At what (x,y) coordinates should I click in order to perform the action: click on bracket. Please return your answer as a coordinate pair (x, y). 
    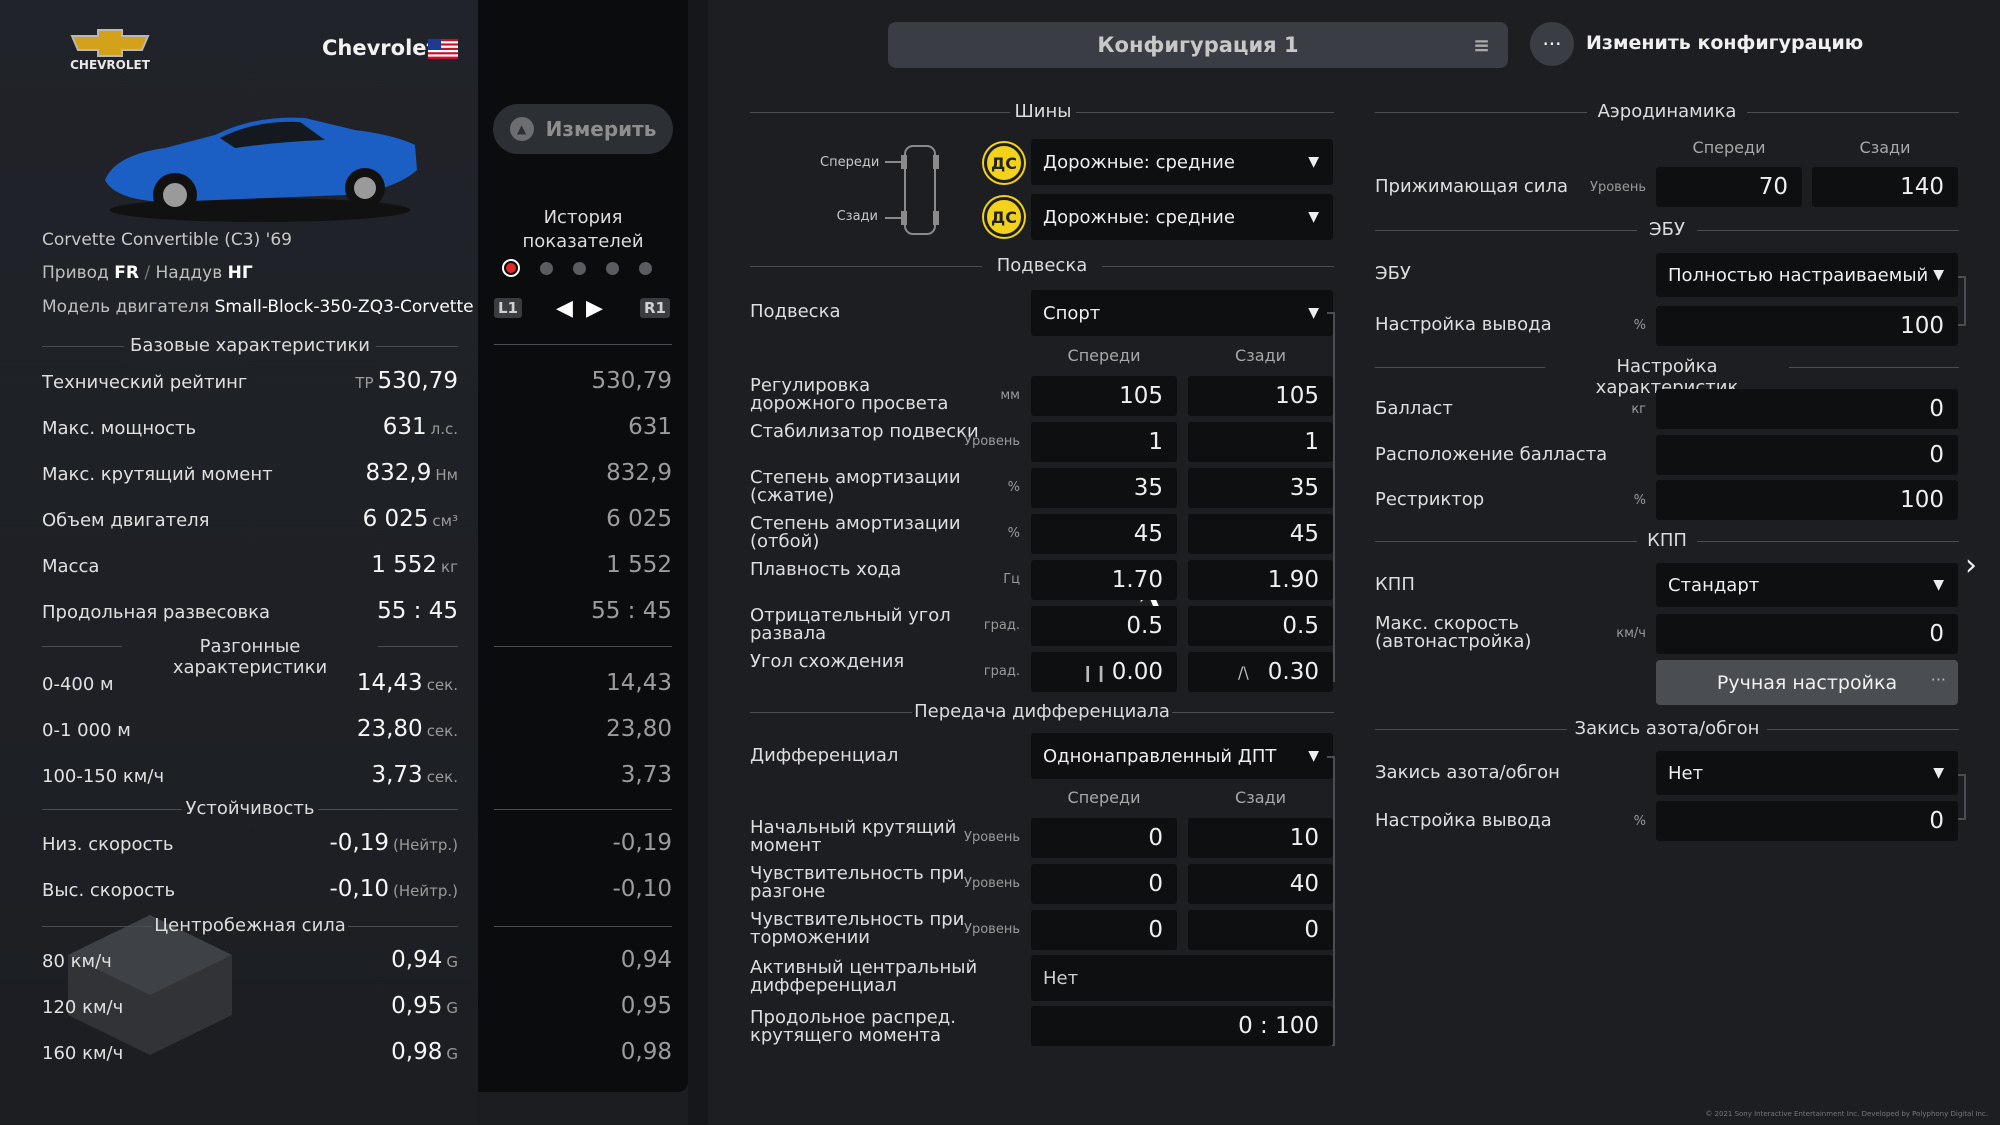
    Looking at the image, I should click on (1962, 301).